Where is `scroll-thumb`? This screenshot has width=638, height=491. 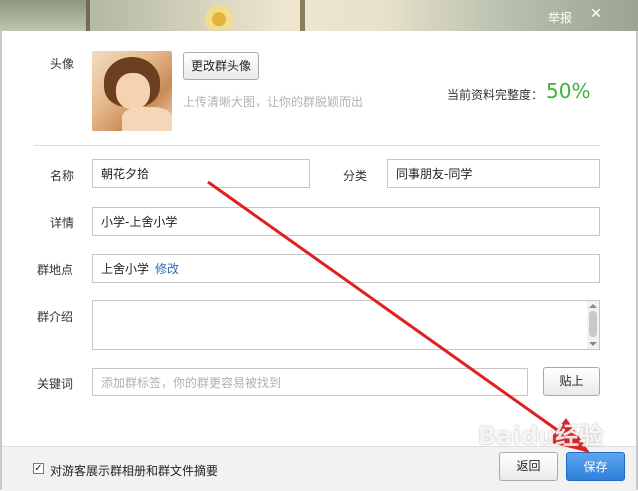 scroll-thumb is located at coordinates (593, 324).